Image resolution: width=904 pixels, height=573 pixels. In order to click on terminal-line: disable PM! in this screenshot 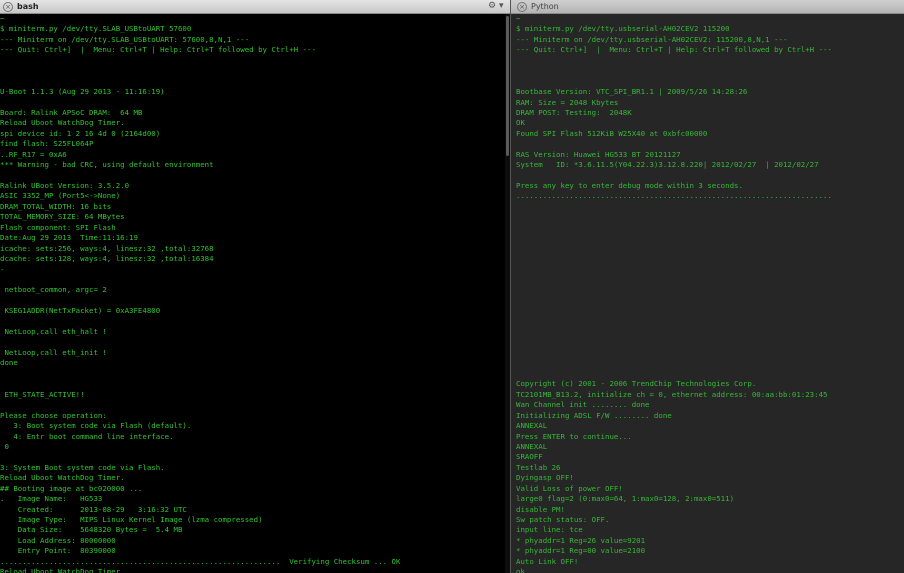, I will do `click(540, 509)`.